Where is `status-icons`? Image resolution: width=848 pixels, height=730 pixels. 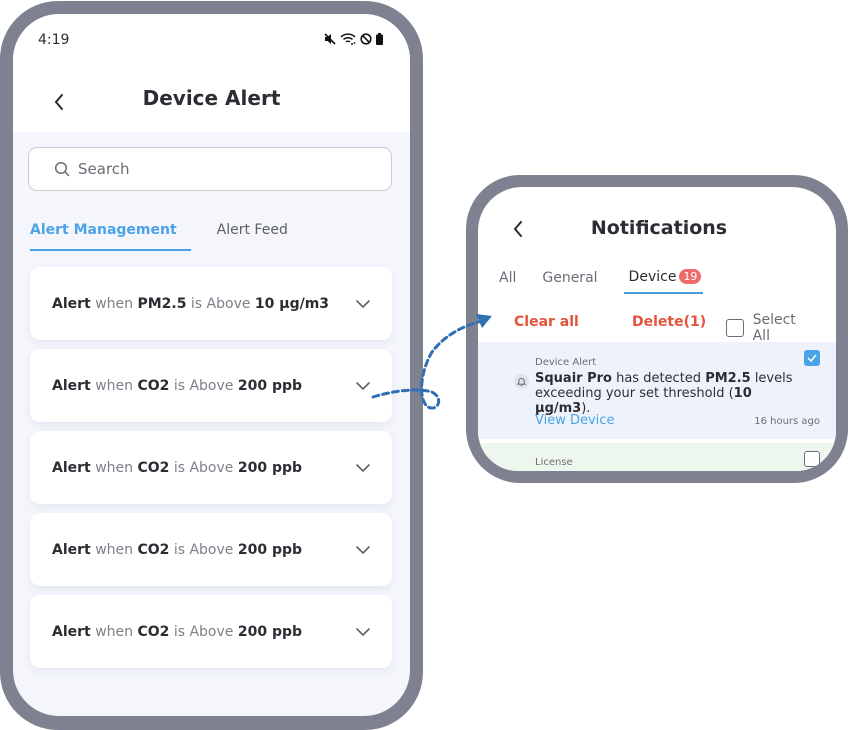
status-icons is located at coordinates (353, 39).